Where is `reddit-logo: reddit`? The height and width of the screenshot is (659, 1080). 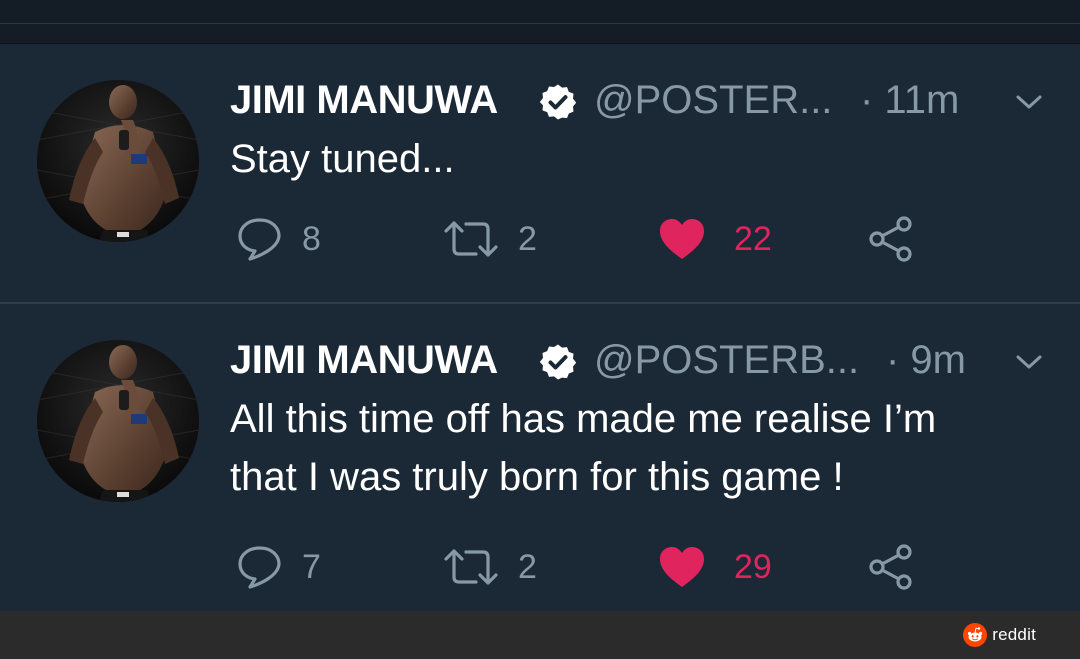 reddit-logo: reddit is located at coordinates (999, 635).